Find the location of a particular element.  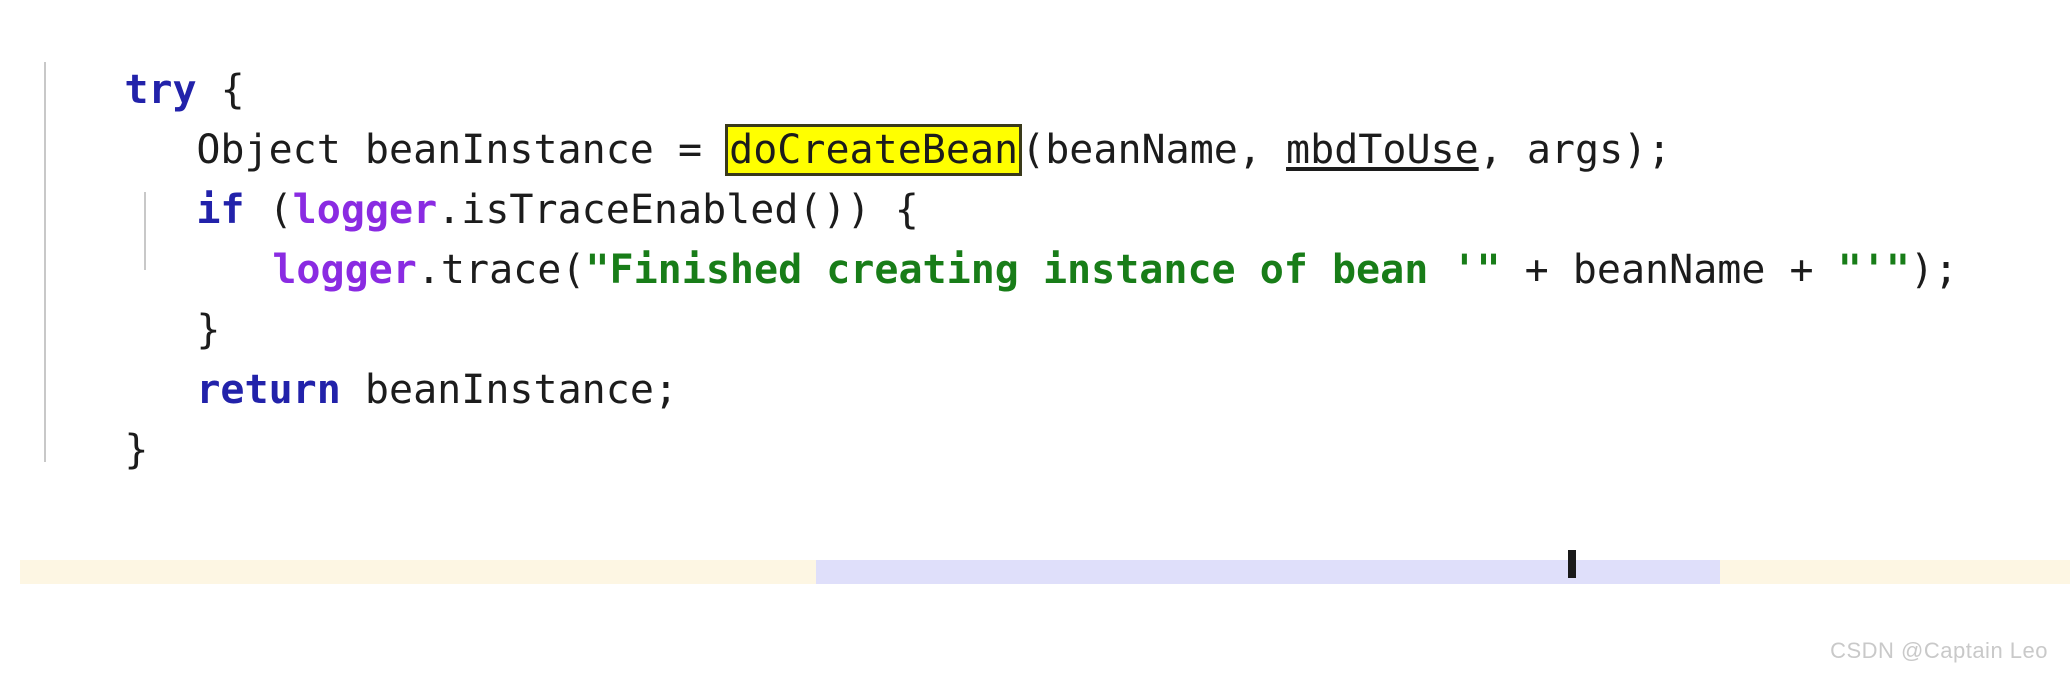

watermark-text: CSDN @Captain Leo is located at coordinates (1939, 650).